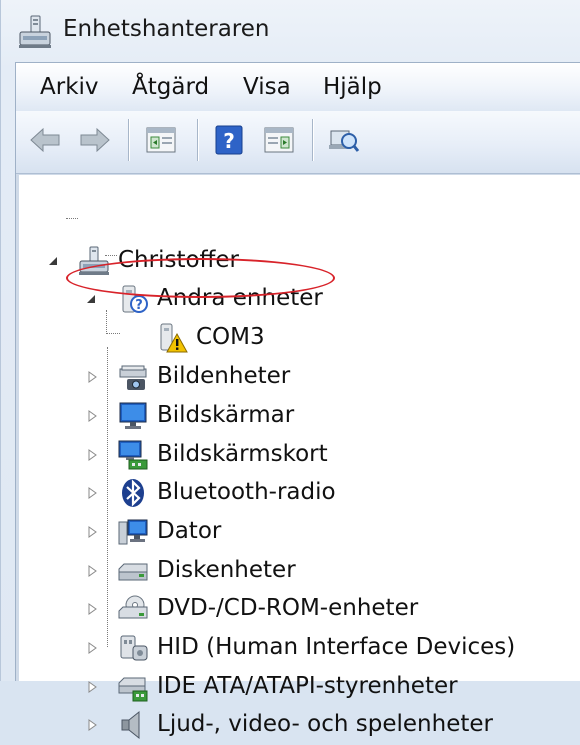 The width and height of the screenshot is (580, 745). I want to click on computer-icon, so click(133, 532).